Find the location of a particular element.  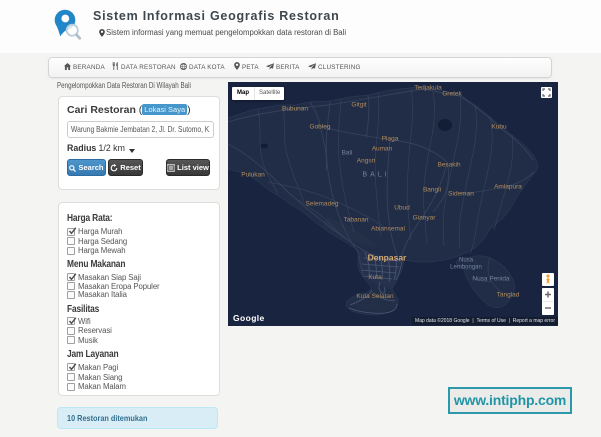

svg-text: Ubud is located at coordinates (402, 208).